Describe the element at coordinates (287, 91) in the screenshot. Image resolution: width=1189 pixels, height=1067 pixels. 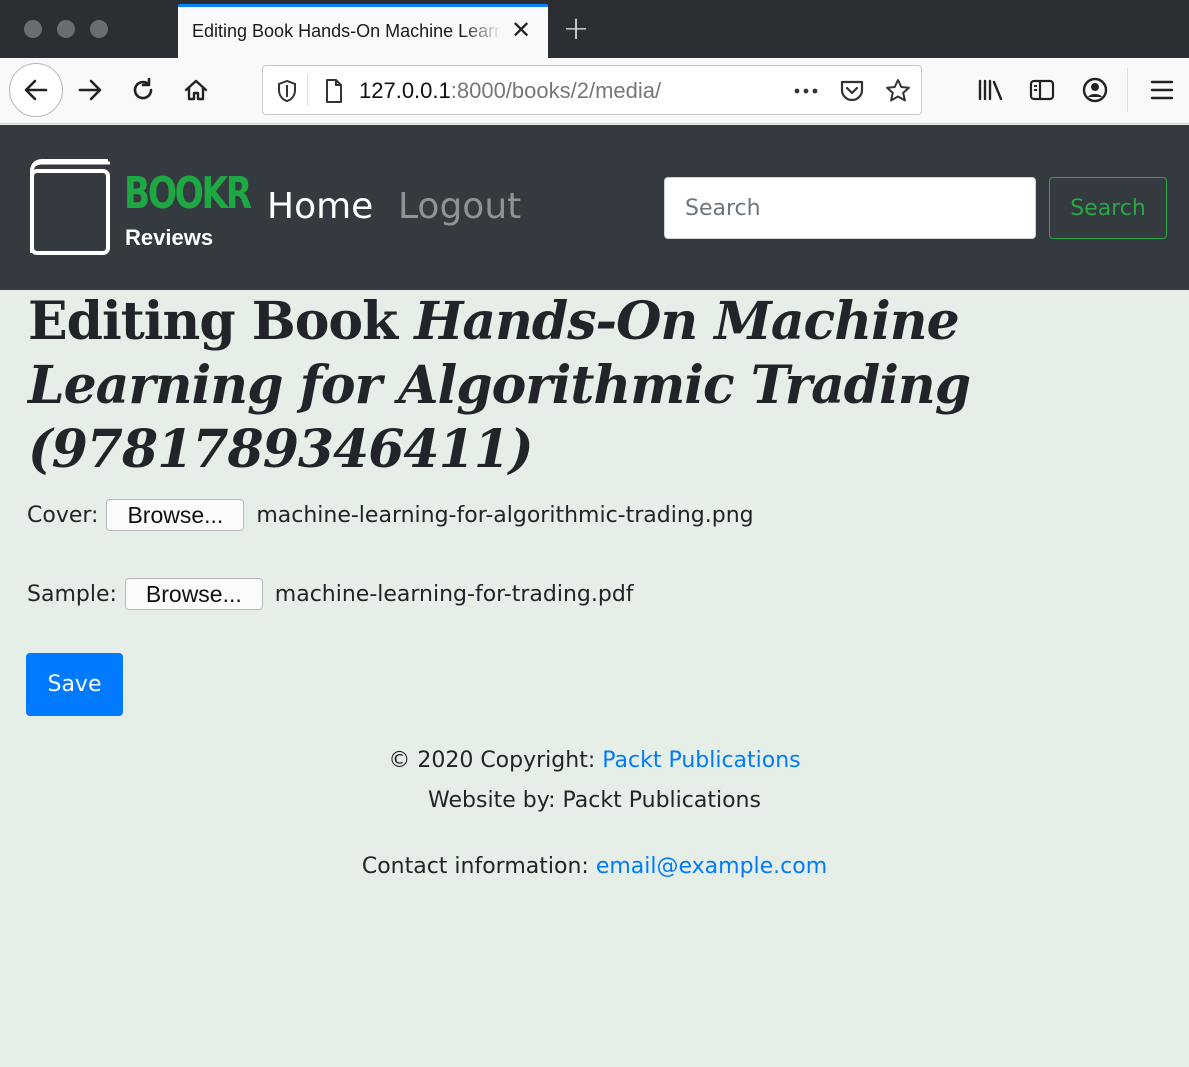
I see `shield-icon` at that location.